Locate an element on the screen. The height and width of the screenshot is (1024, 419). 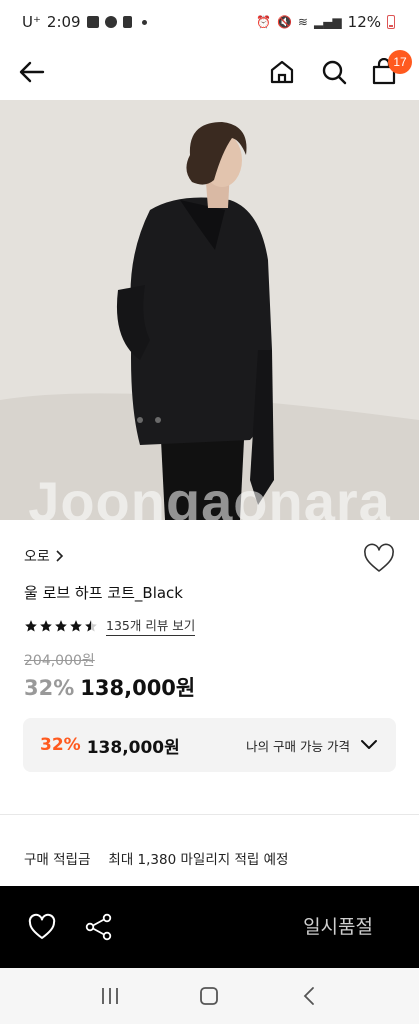
system-nav-bar is located at coordinates (209, 996).